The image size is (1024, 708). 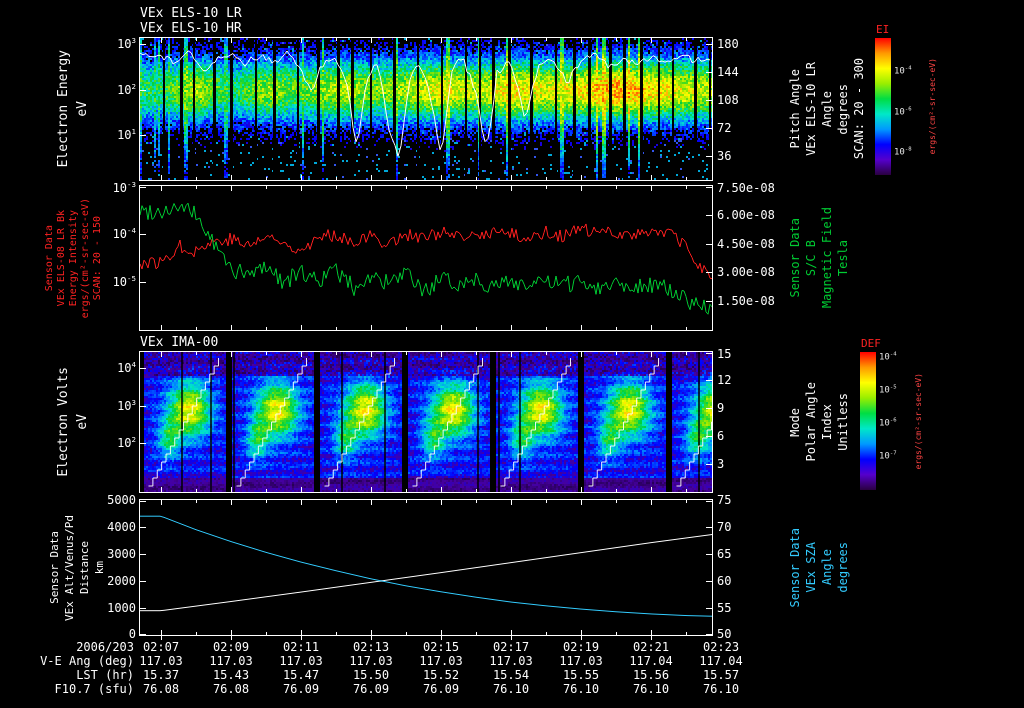 What do you see at coordinates (728, 44) in the screenshot?
I see `y-tick-label: 180` at bounding box center [728, 44].